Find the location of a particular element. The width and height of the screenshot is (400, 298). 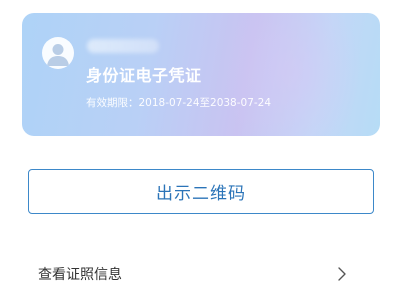

masked-user-name is located at coordinates (123, 46).